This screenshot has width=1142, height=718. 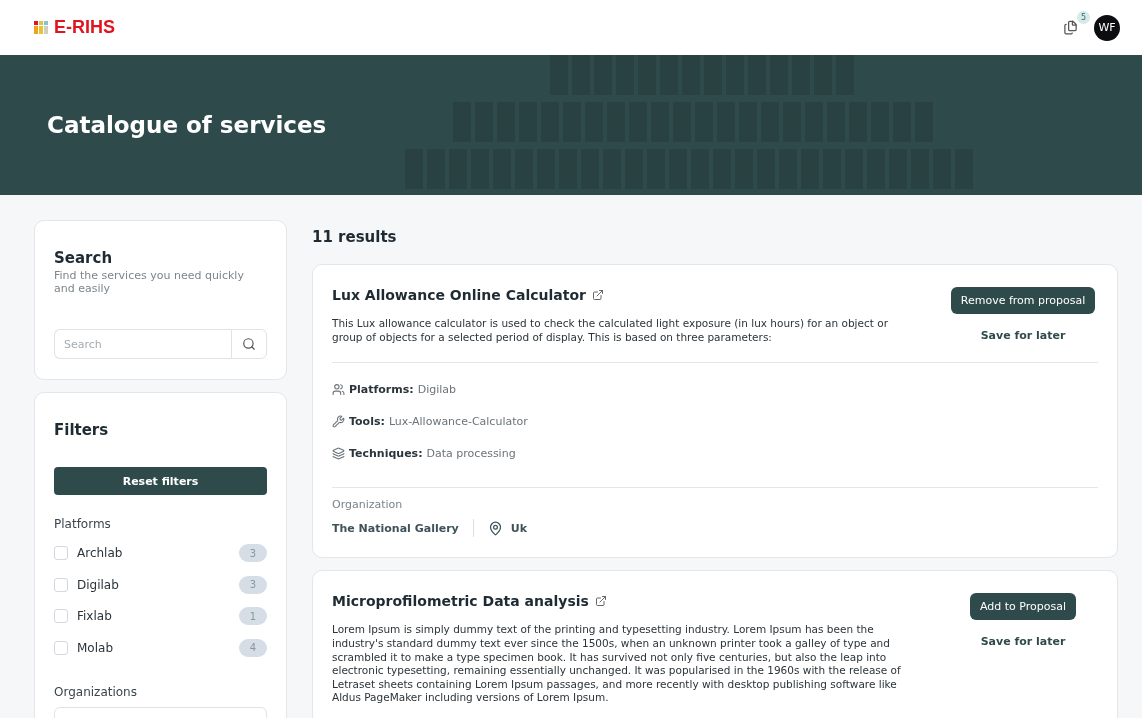 I want to click on location-pin-icon, so click(x=495, y=528).